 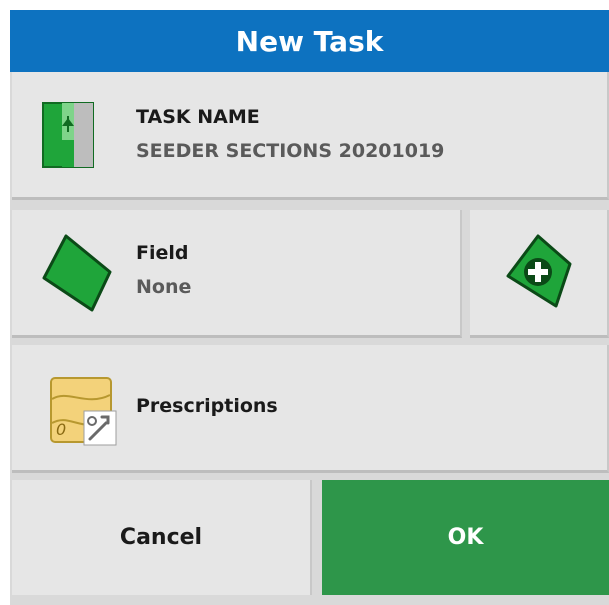 I want to click on title-bar: New Task, so click(x=309, y=41).